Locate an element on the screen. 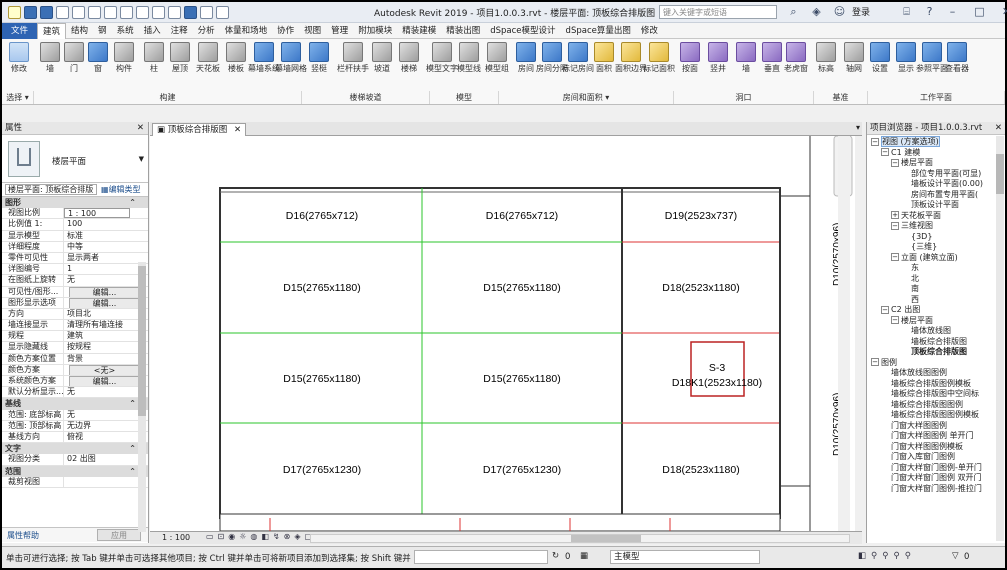  browser-node: 房间布置专用平面( is located at coordinates (938, 195).